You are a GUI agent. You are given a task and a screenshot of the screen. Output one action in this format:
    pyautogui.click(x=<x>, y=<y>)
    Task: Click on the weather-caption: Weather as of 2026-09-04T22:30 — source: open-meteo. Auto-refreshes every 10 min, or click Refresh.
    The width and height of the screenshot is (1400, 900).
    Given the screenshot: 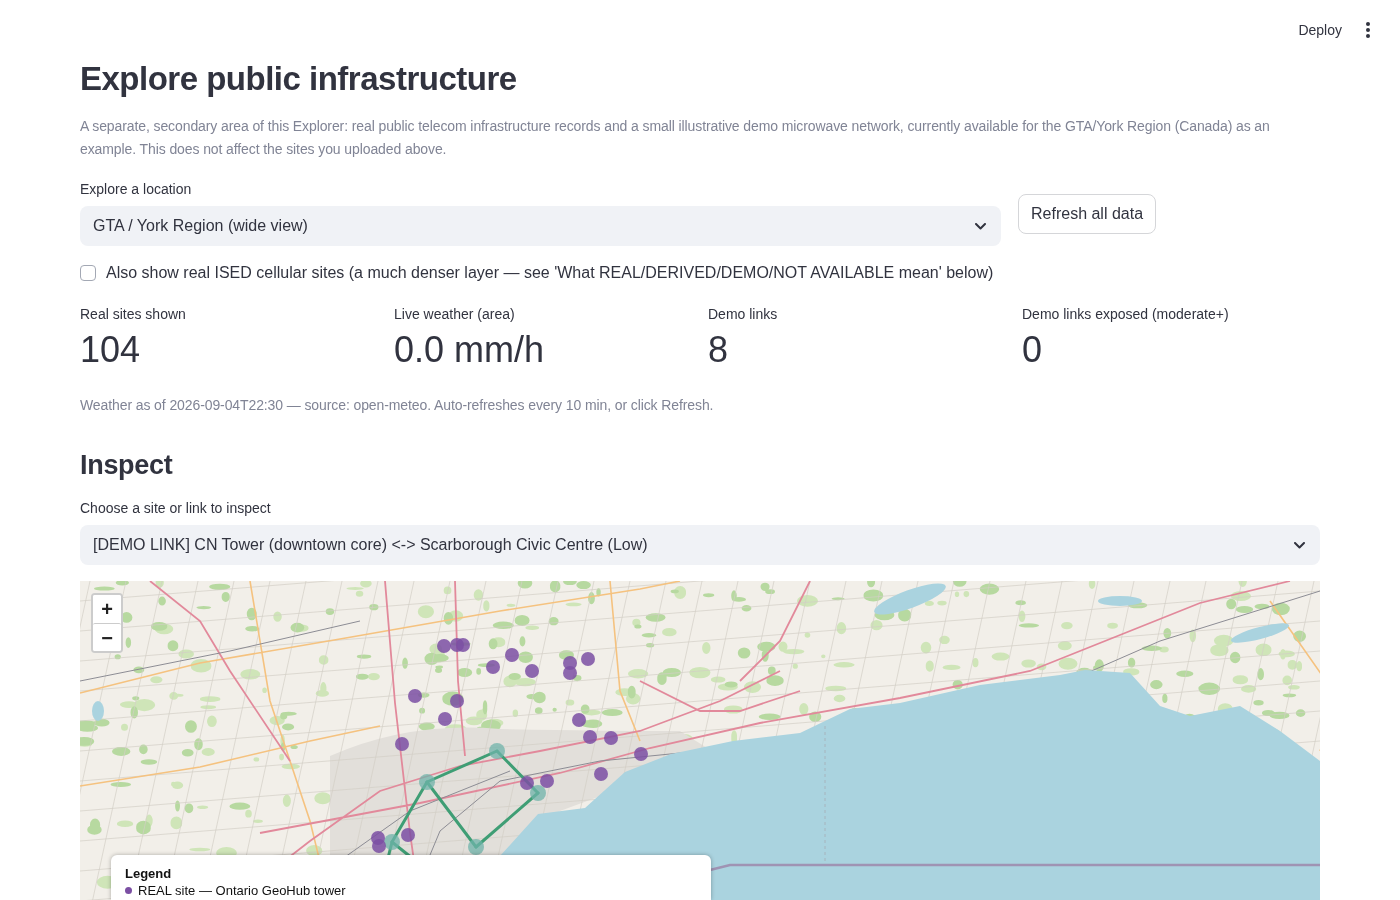 What is the action you would take?
    pyautogui.click(x=397, y=405)
    